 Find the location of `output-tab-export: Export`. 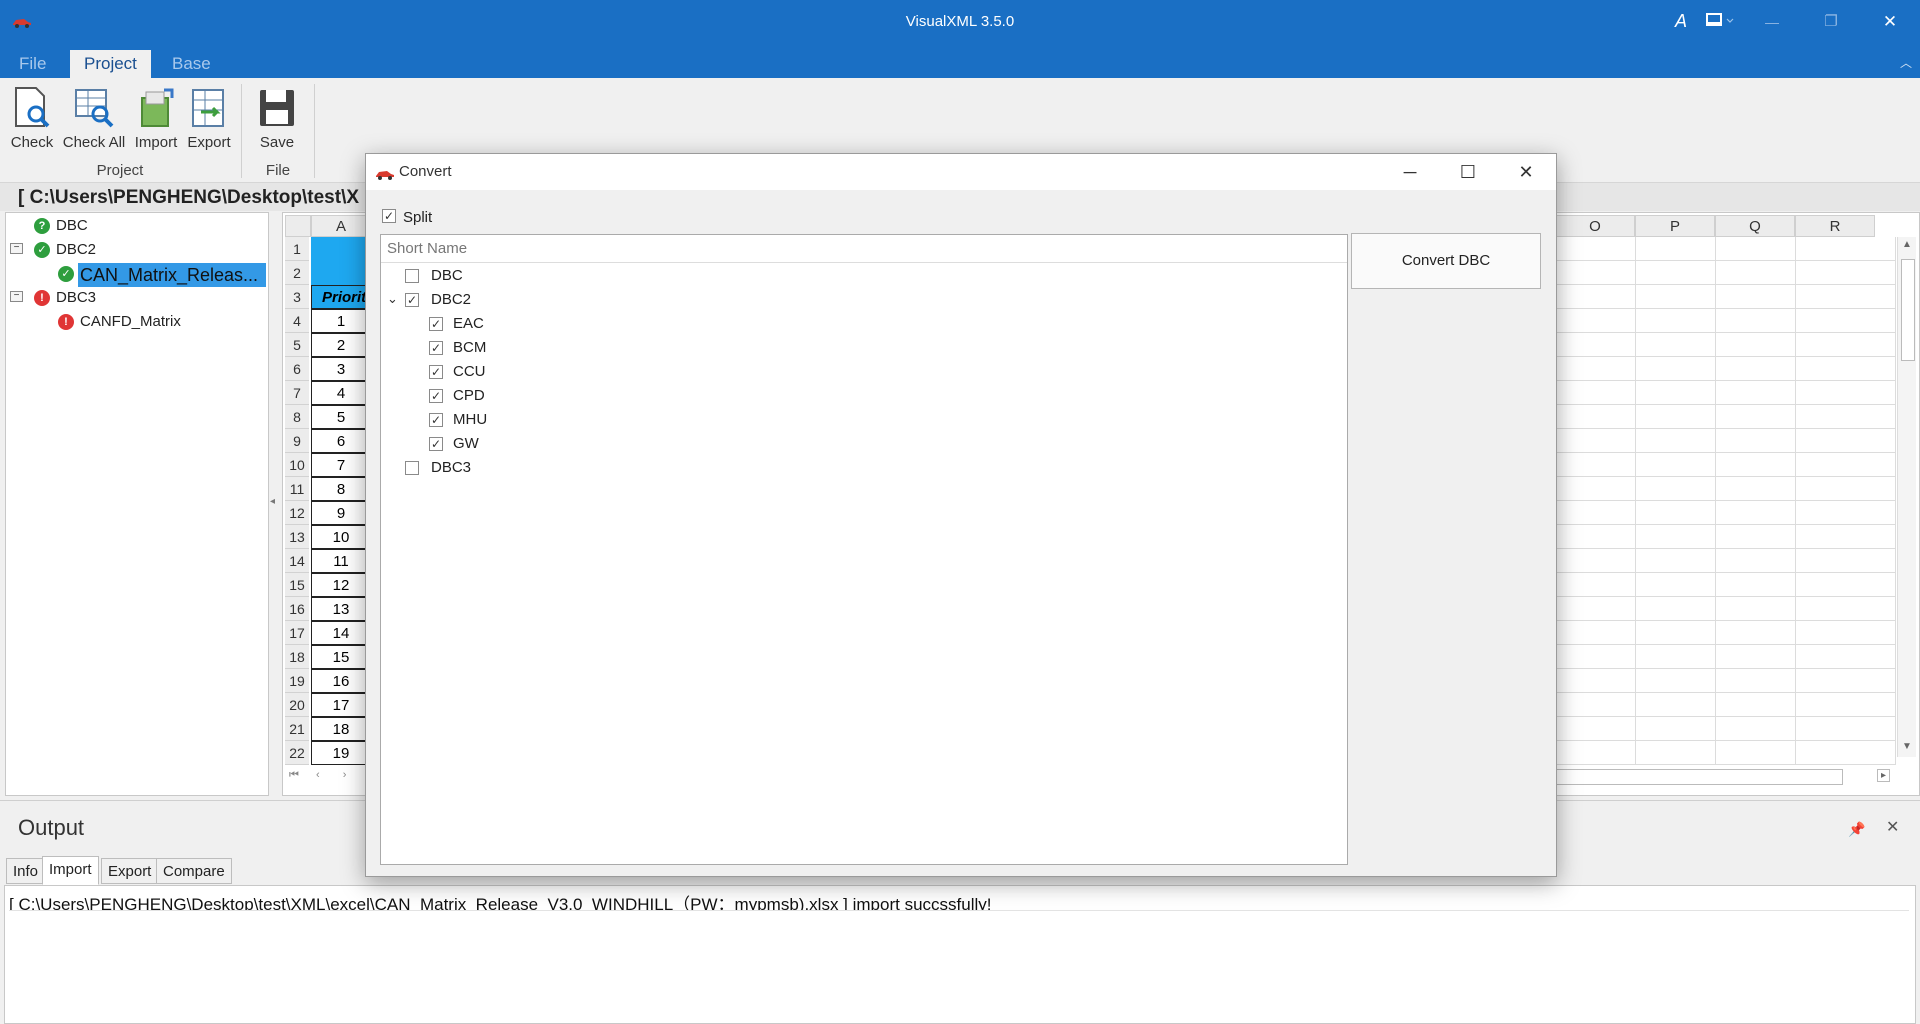

output-tab-export: Export is located at coordinates (130, 871).